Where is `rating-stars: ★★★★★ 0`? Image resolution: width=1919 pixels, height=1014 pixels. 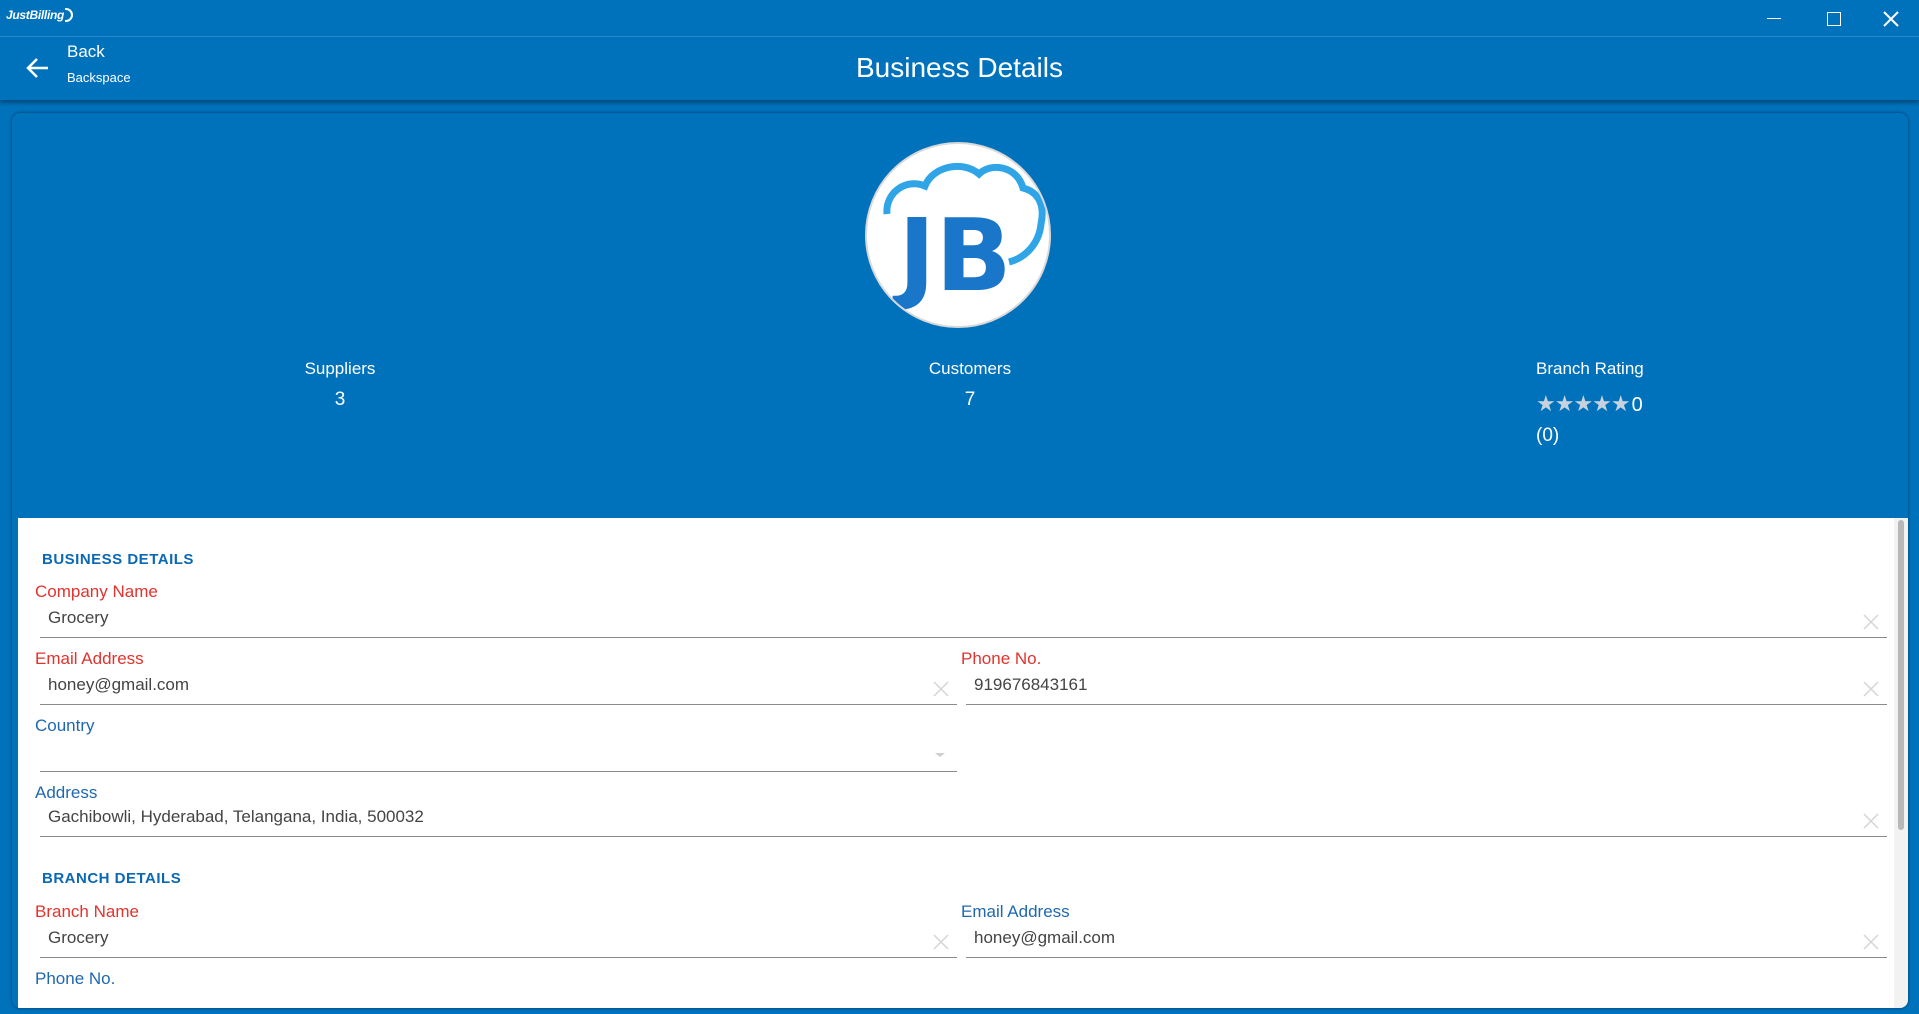 rating-stars: ★★★★★ 0 is located at coordinates (1636, 404).